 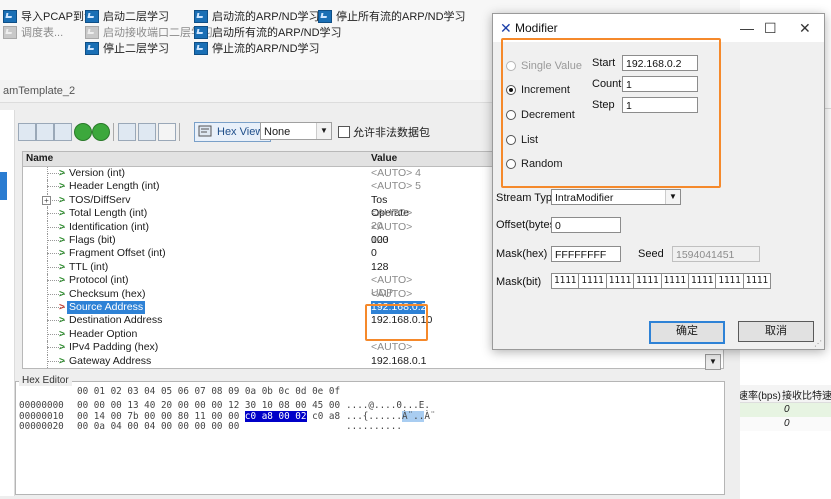 I want to click on list-icon, so click(x=45, y=132).